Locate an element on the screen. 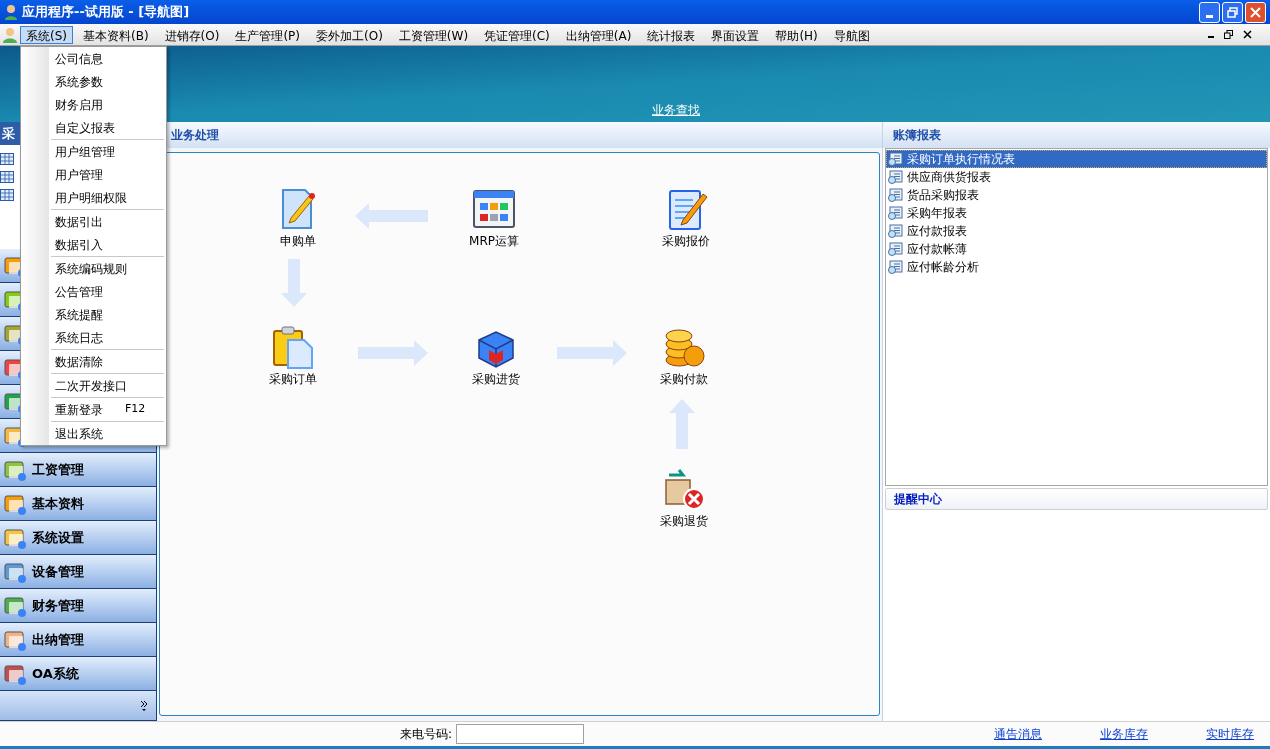 This screenshot has width=1270, height=749. minimize-button is located at coordinates (1209, 12).